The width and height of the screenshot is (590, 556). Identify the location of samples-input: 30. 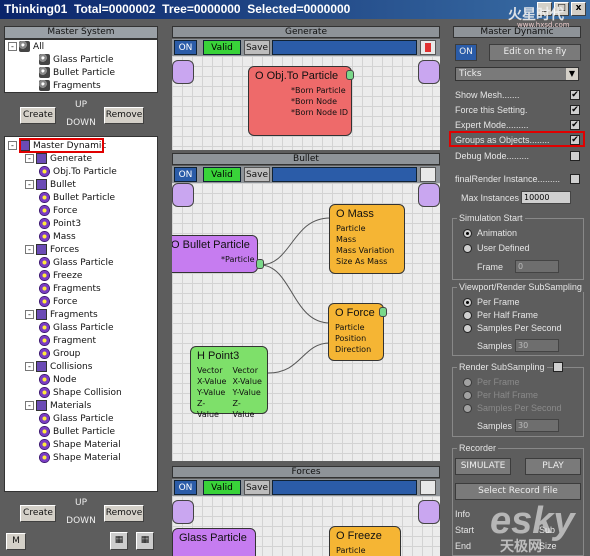
(537, 345).